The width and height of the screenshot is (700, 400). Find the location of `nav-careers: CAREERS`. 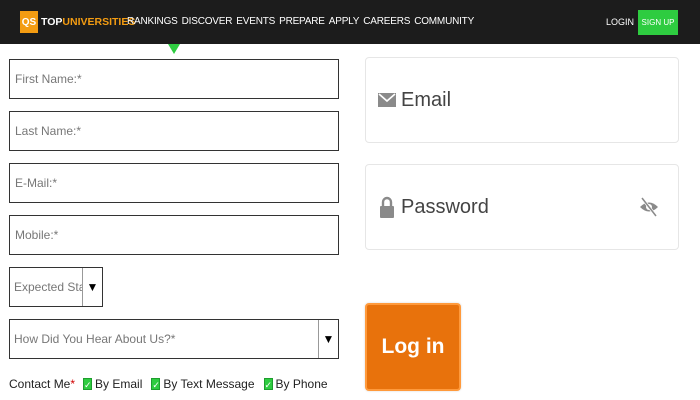

nav-careers: CAREERS is located at coordinates (386, 22).